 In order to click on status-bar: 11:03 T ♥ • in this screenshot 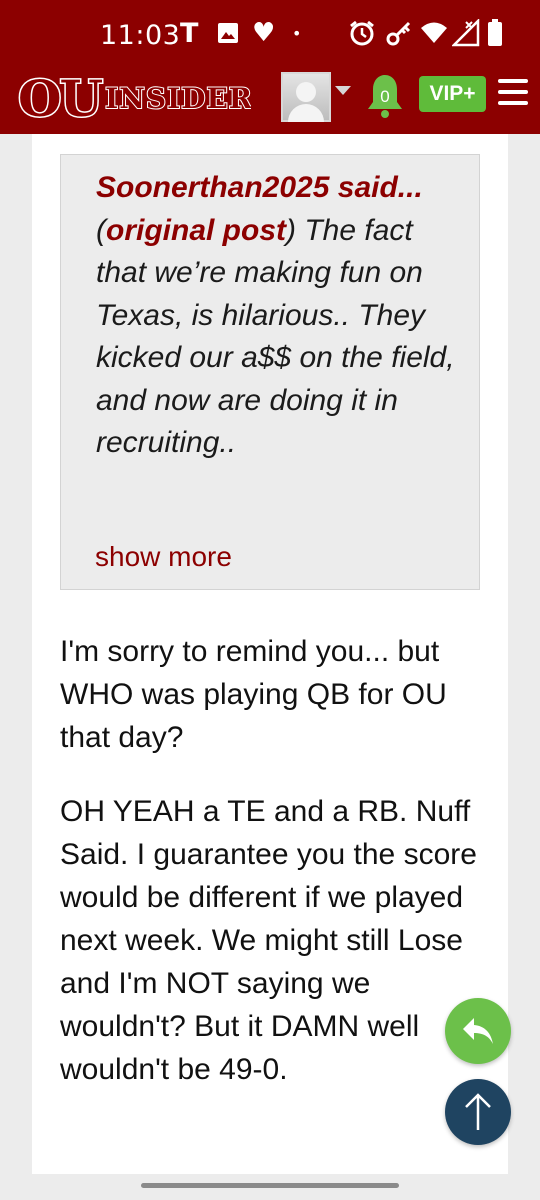, I will do `click(270, 32)`.